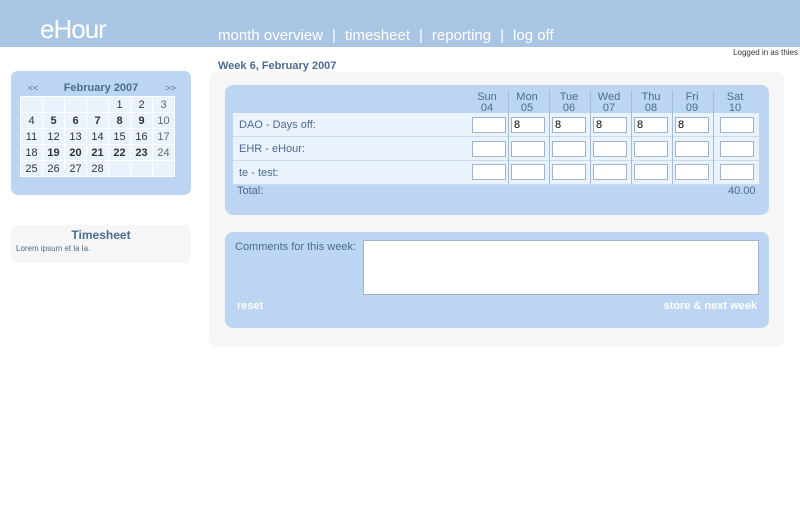  I want to click on calendar-week-row: 18 19 20 21 22 23 24, so click(97, 152).